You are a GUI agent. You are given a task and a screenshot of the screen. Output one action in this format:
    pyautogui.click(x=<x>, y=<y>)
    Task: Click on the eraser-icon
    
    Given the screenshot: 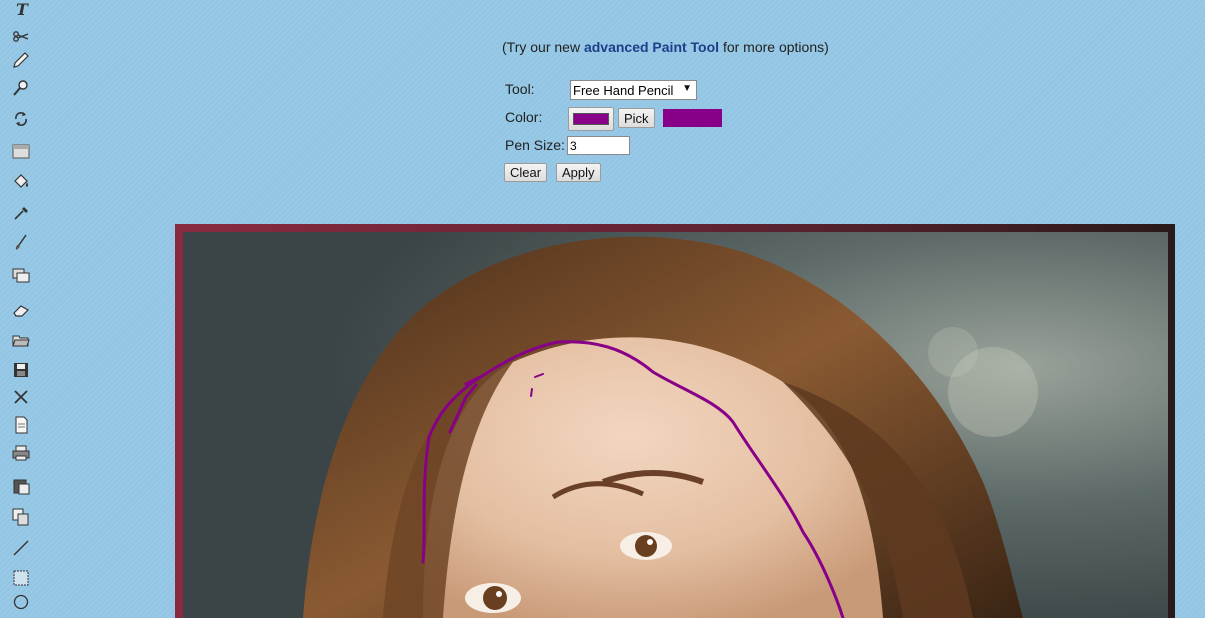 What is the action you would take?
    pyautogui.click(x=21, y=311)
    